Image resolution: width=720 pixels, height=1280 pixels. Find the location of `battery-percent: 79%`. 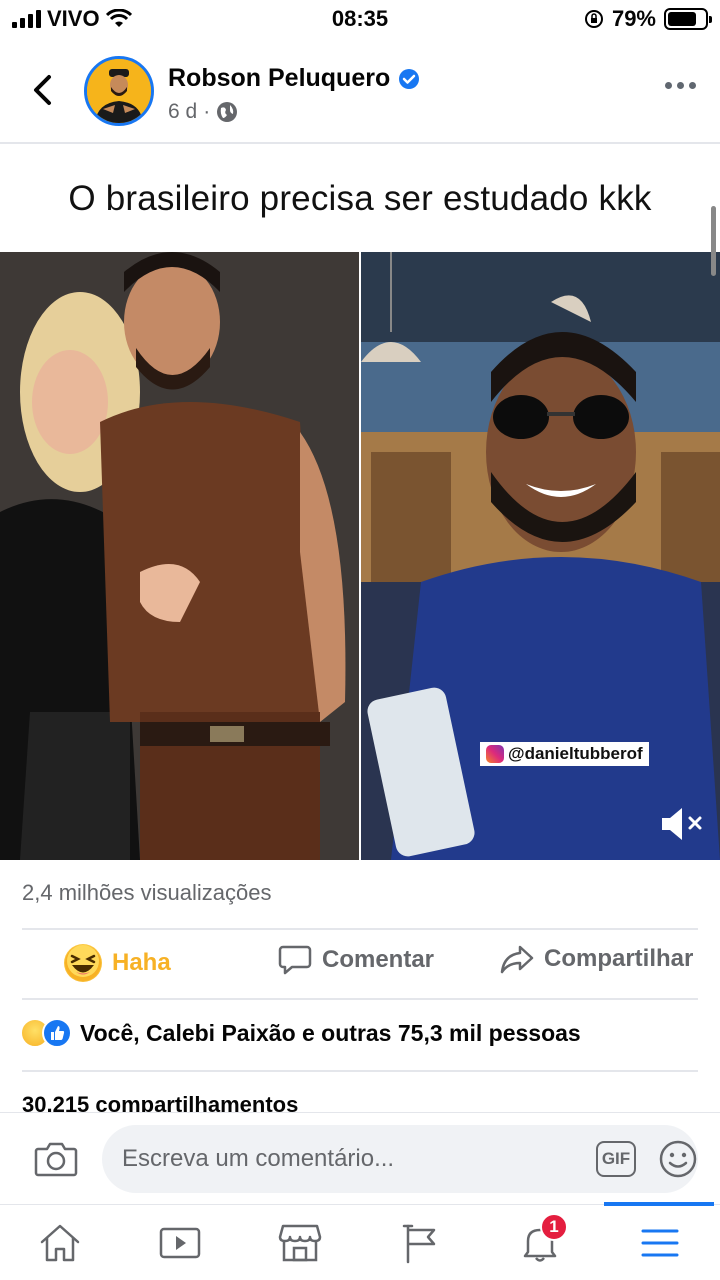

battery-percent: 79% is located at coordinates (633, 18).